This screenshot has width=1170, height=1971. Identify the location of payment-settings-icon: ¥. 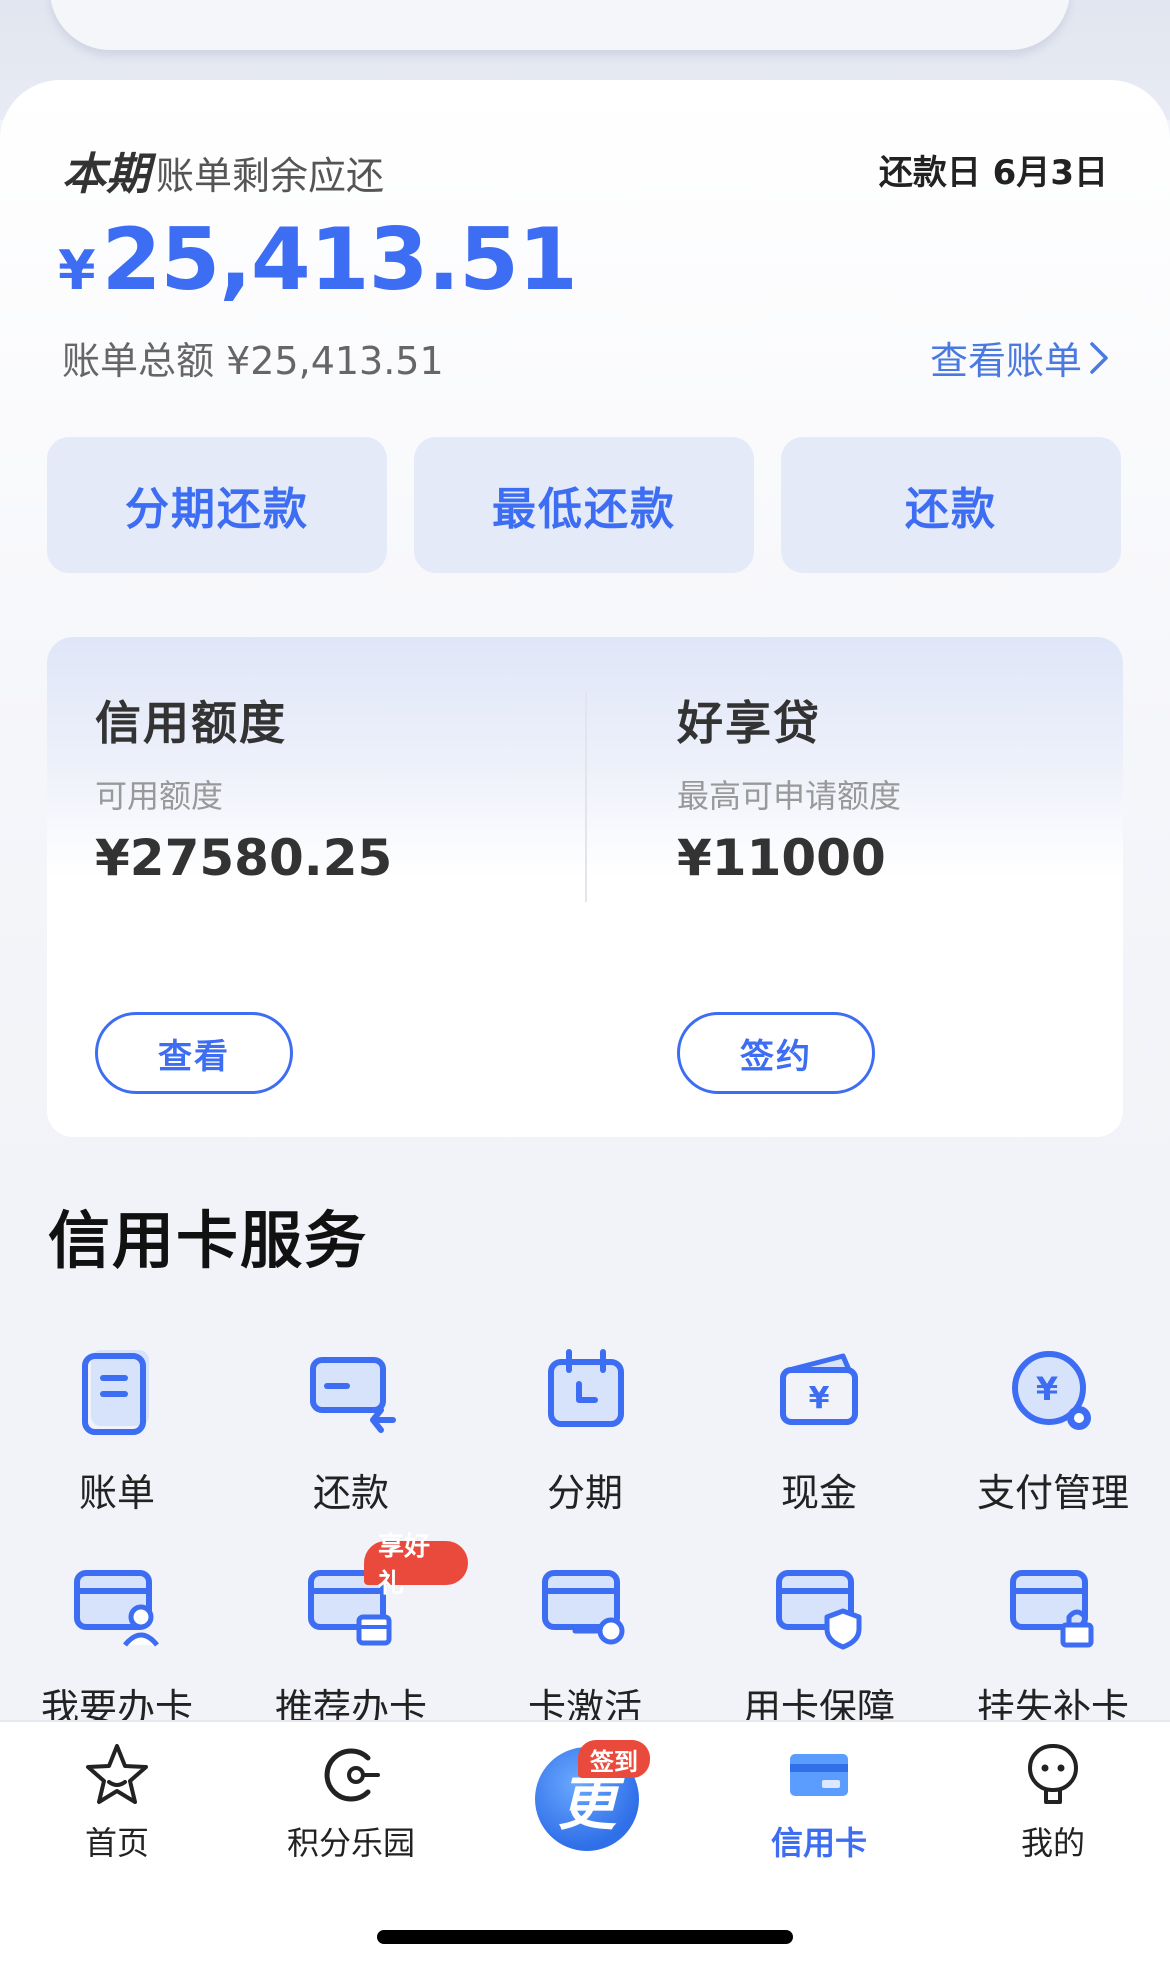
(1051, 1390).